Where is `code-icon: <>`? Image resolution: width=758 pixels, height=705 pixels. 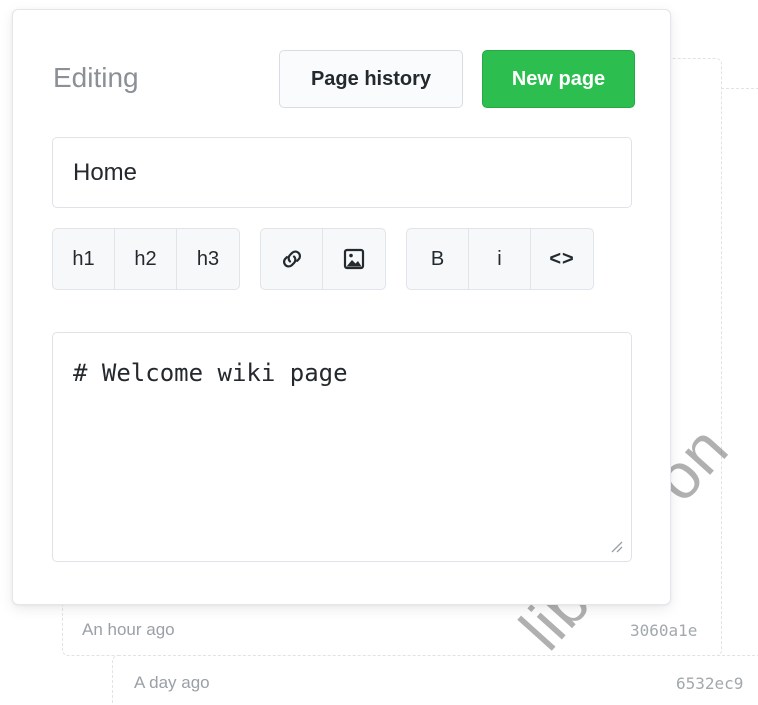
code-icon: <> is located at coordinates (562, 258).